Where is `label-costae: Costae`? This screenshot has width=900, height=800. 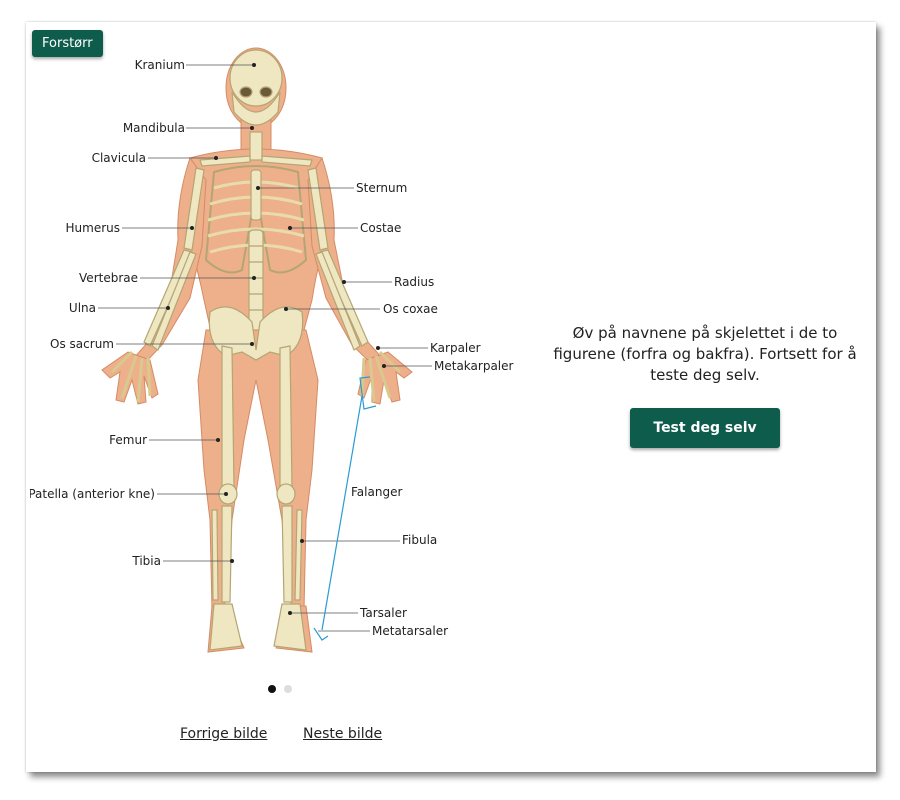 label-costae: Costae is located at coordinates (380, 228).